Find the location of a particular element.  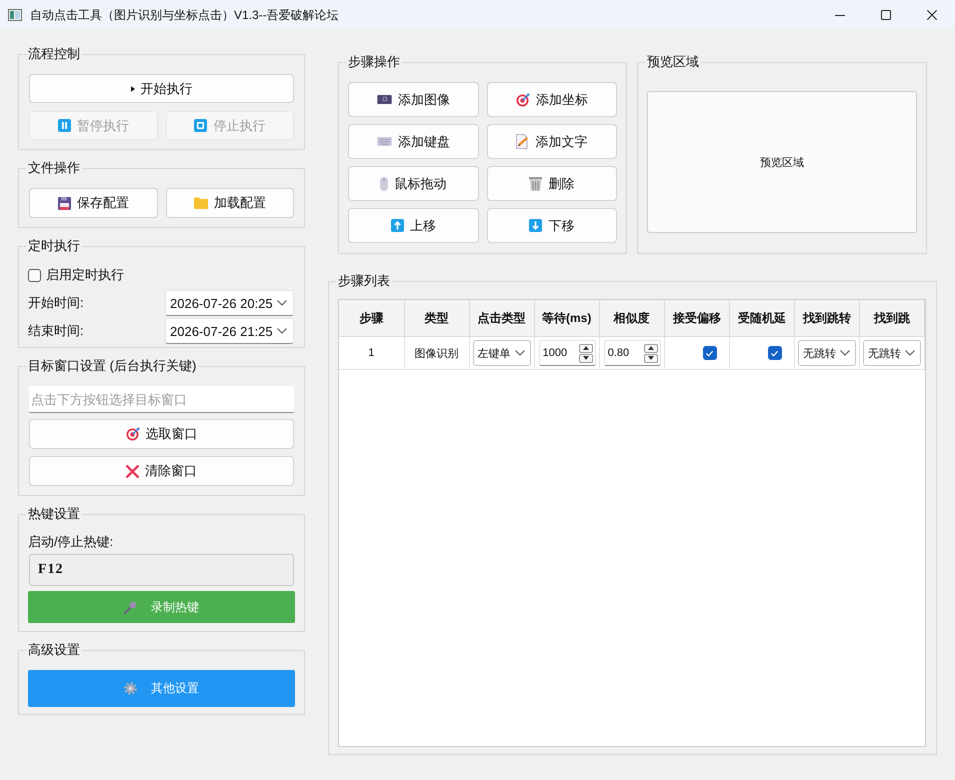

column-header: 步骤 is located at coordinates (371, 317).